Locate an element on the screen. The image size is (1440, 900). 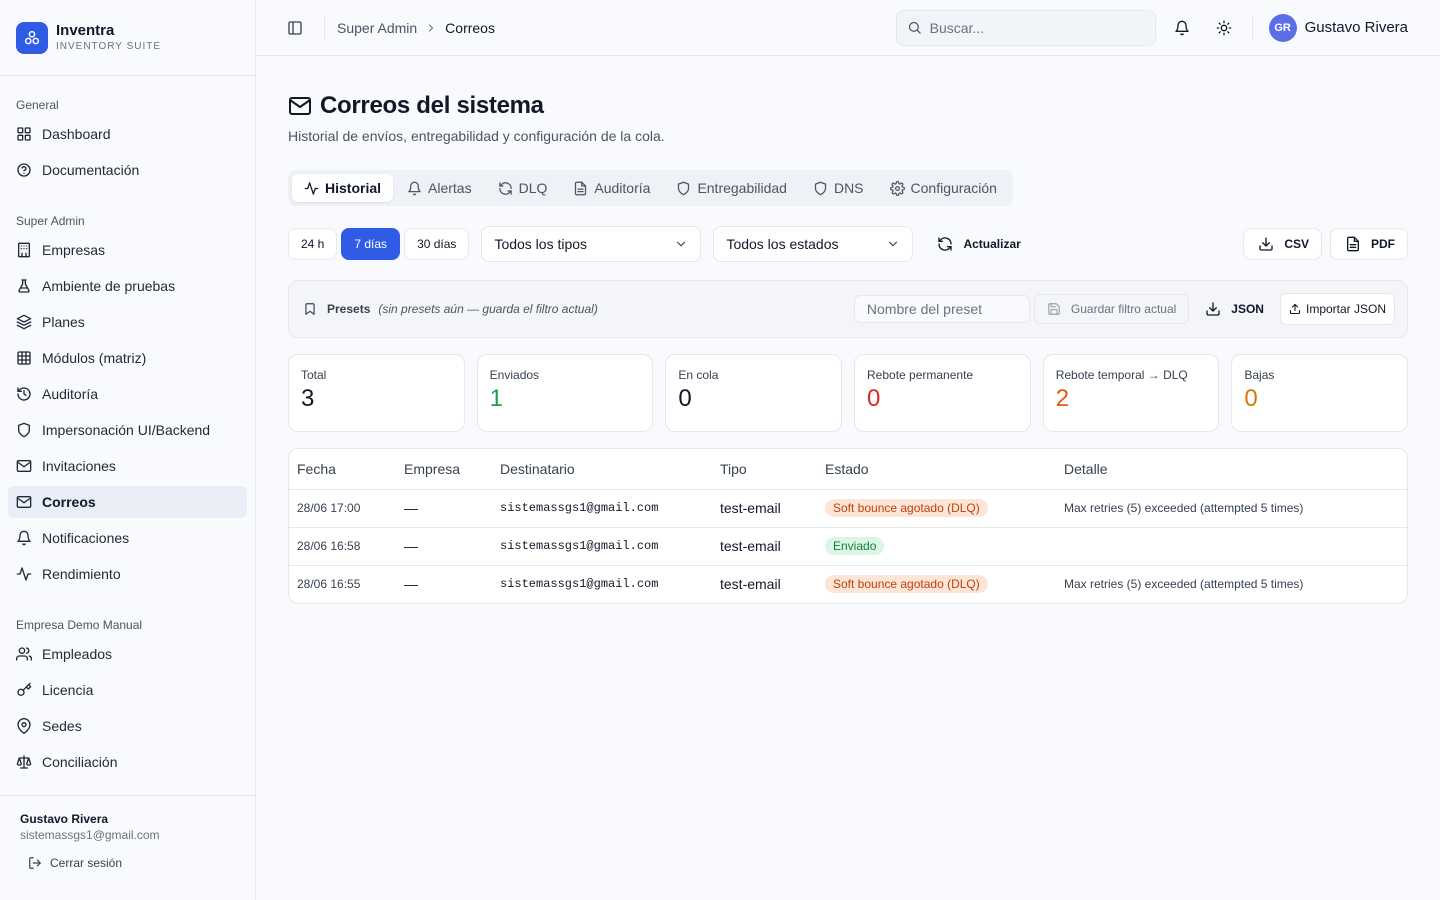
csv-label: CSV is located at coordinates (1296, 244).